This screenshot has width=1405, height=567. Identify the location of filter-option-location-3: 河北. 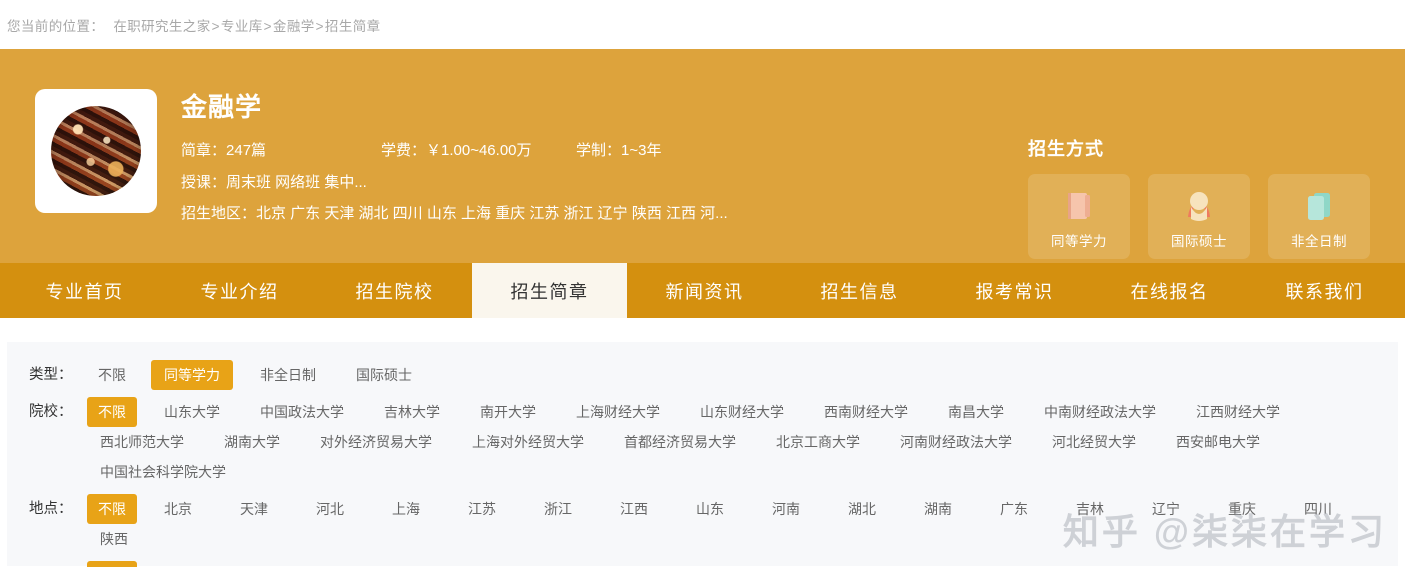
(330, 509).